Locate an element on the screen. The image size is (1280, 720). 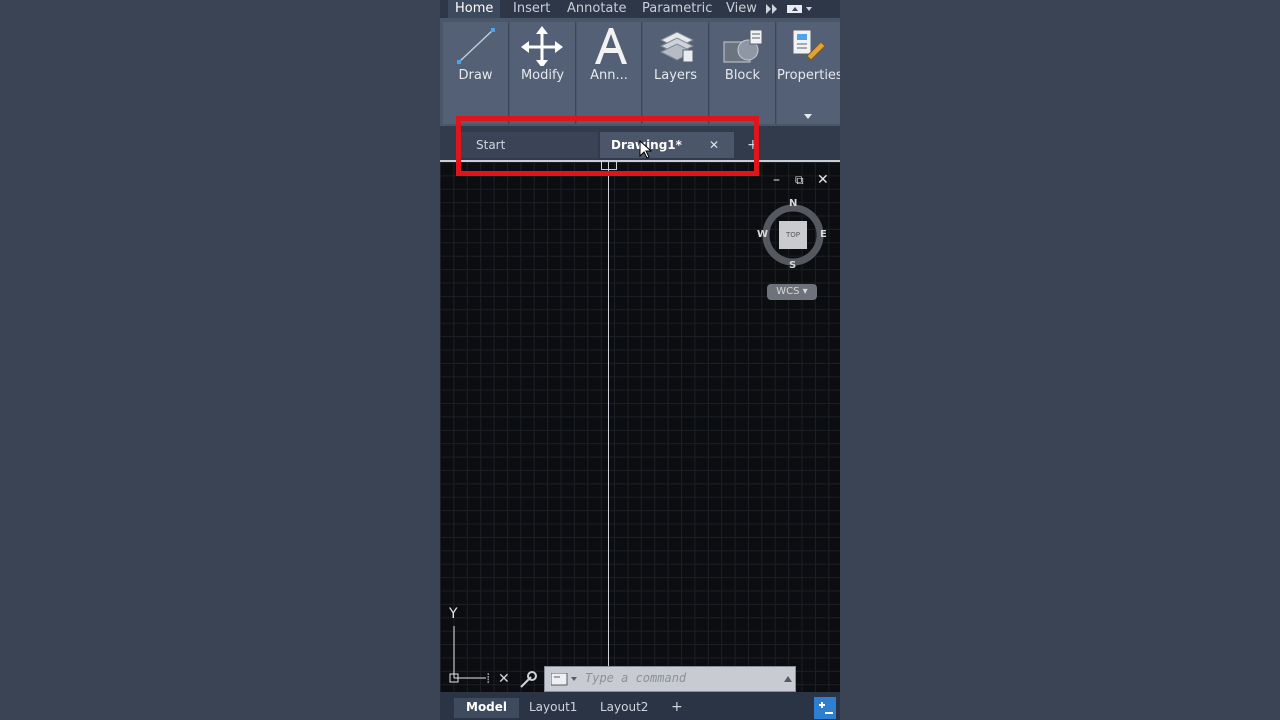
command-line: Type a command is located at coordinates (670, 679).